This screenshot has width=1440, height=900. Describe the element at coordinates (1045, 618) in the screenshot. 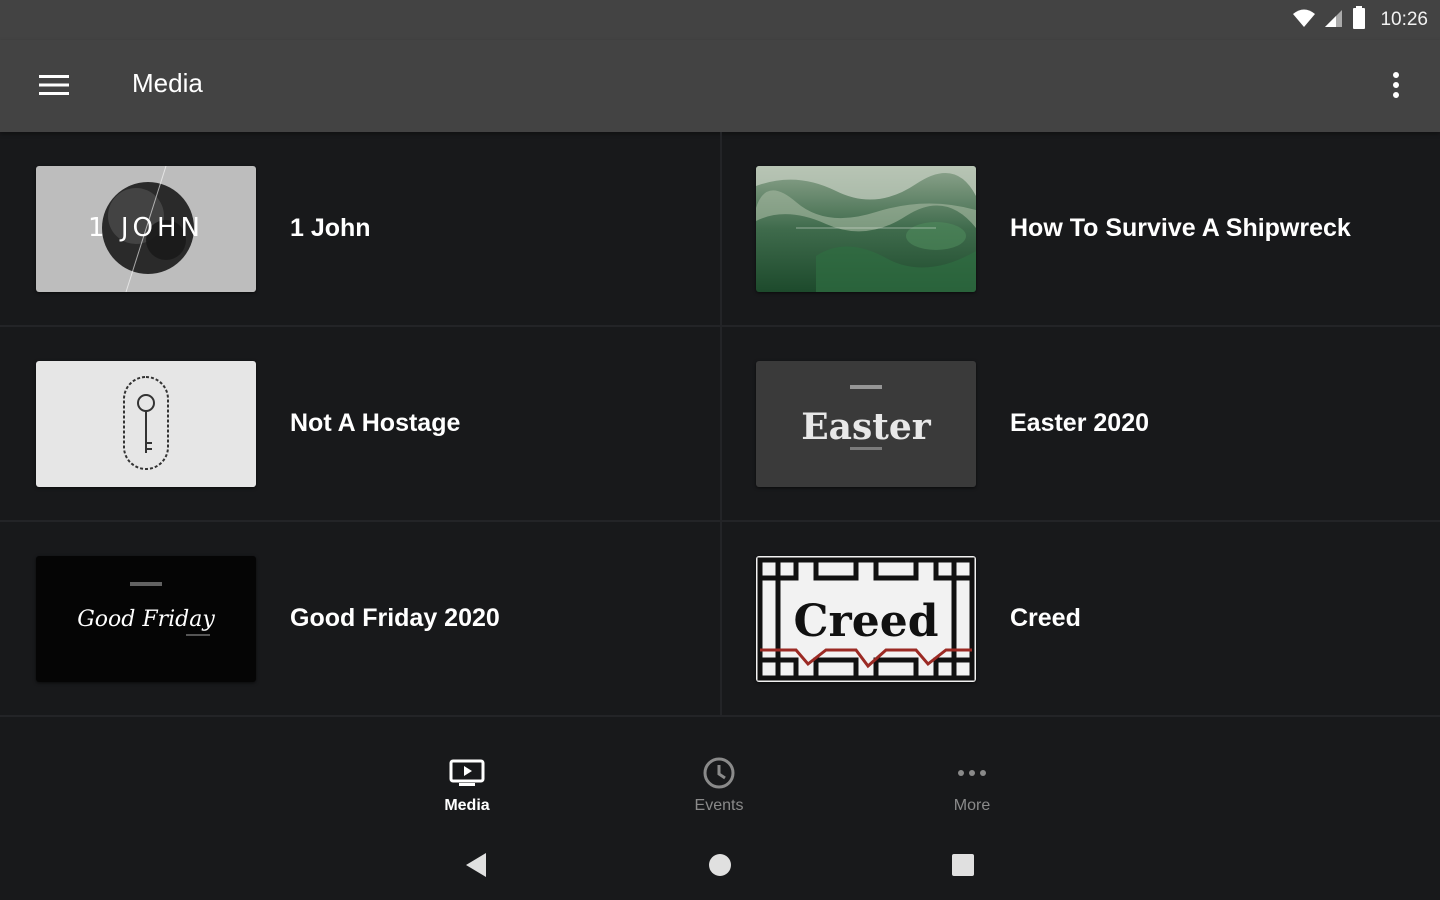

I see `media-item-title: Creed` at that location.